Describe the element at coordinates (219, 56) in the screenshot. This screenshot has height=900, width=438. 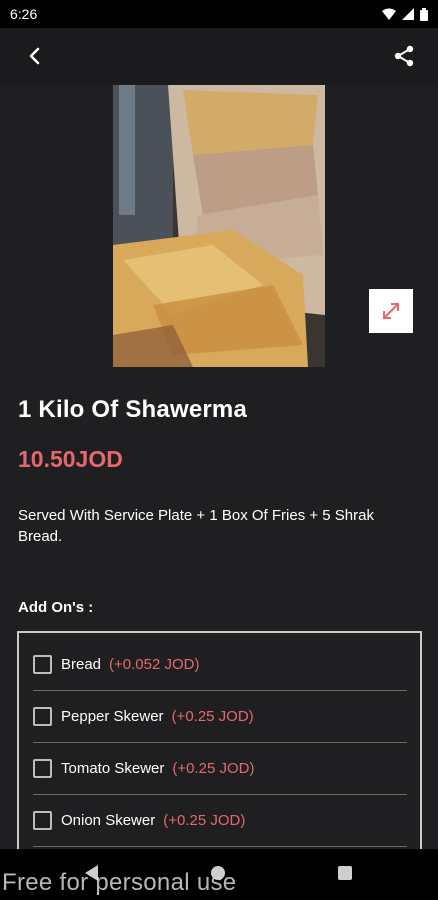
I see `app-bar` at that location.